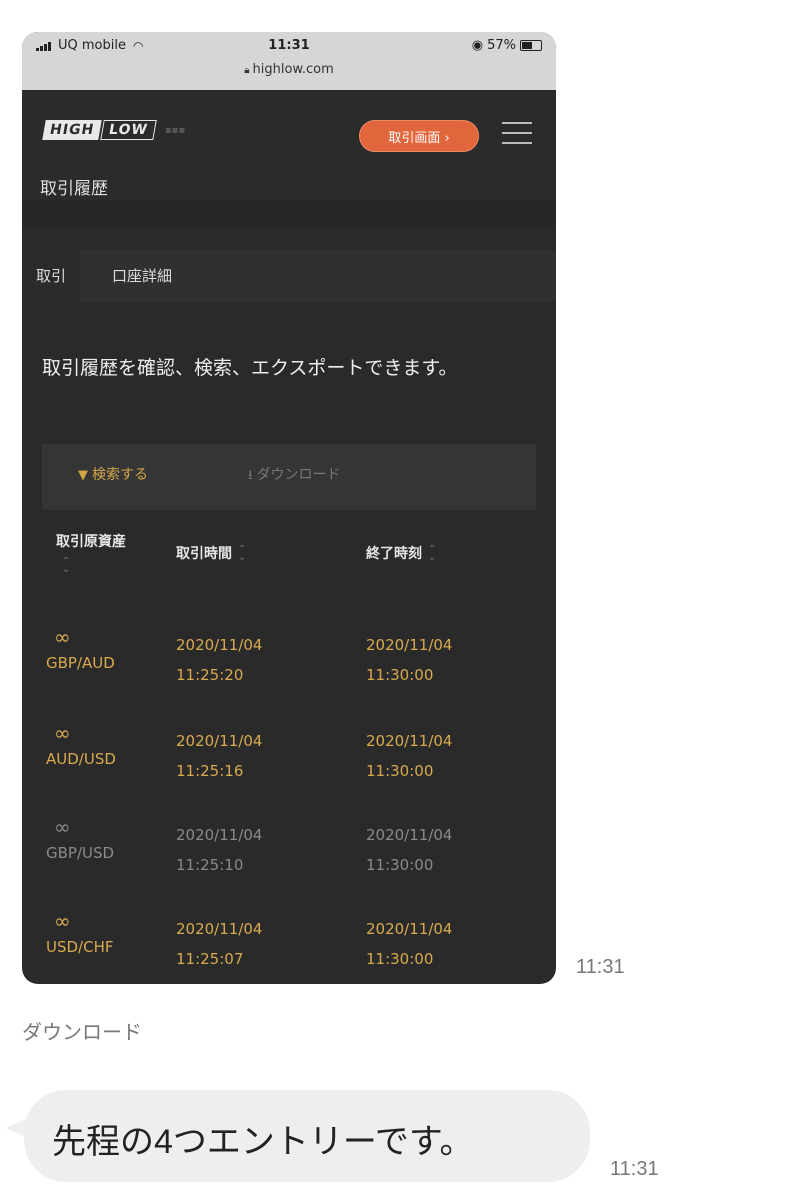 The height and width of the screenshot is (1200, 788). Describe the element at coordinates (80, 853) in the screenshot. I see `asset-name: GBP/USD` at that location.